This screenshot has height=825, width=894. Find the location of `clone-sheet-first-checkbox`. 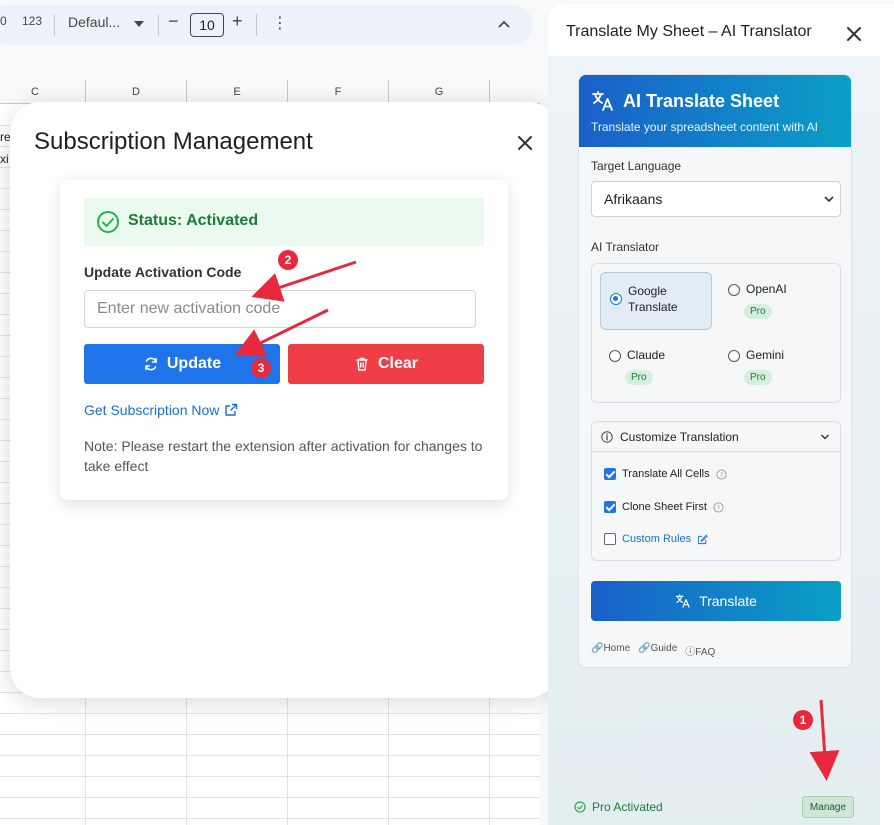

clone-sheet-first-checkbox is located at coordinates (610, 507).